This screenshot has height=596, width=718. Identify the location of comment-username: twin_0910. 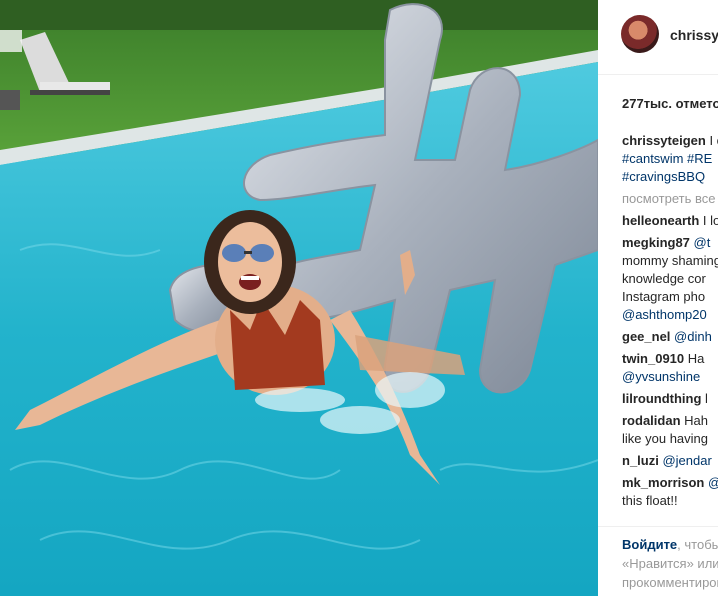
(653, 358).